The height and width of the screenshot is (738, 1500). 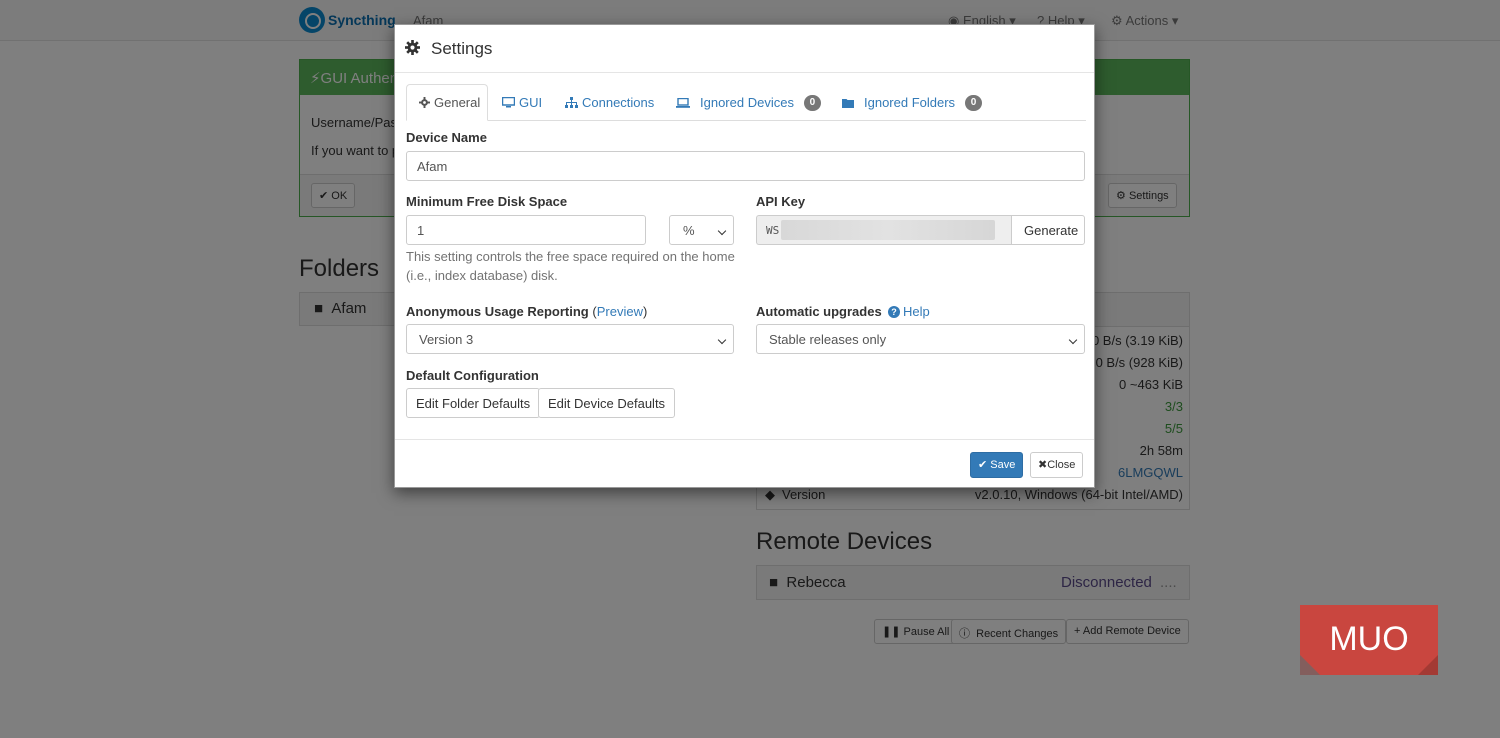 What do you see at coordinates (916, 311) in the screenshot?
I see `auto-upgrades-help-label: Help` at bounding box center [916, 311].